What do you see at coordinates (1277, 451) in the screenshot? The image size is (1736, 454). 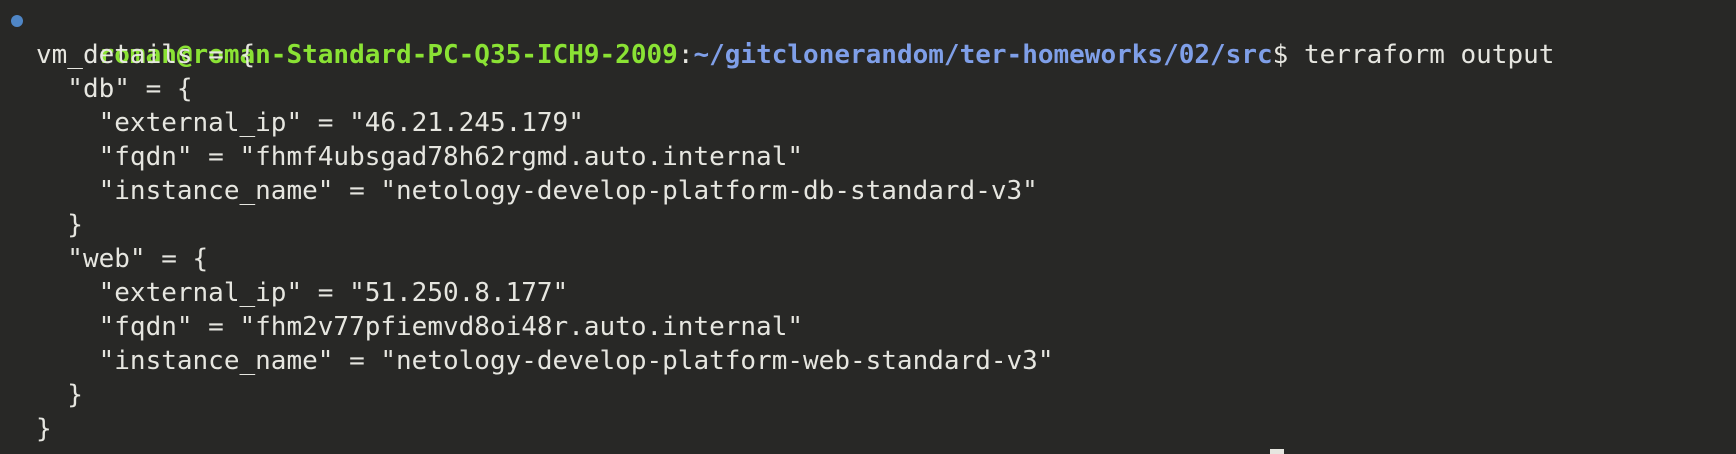 I see `terminal-cursor` at bounding box center [1277, 451].